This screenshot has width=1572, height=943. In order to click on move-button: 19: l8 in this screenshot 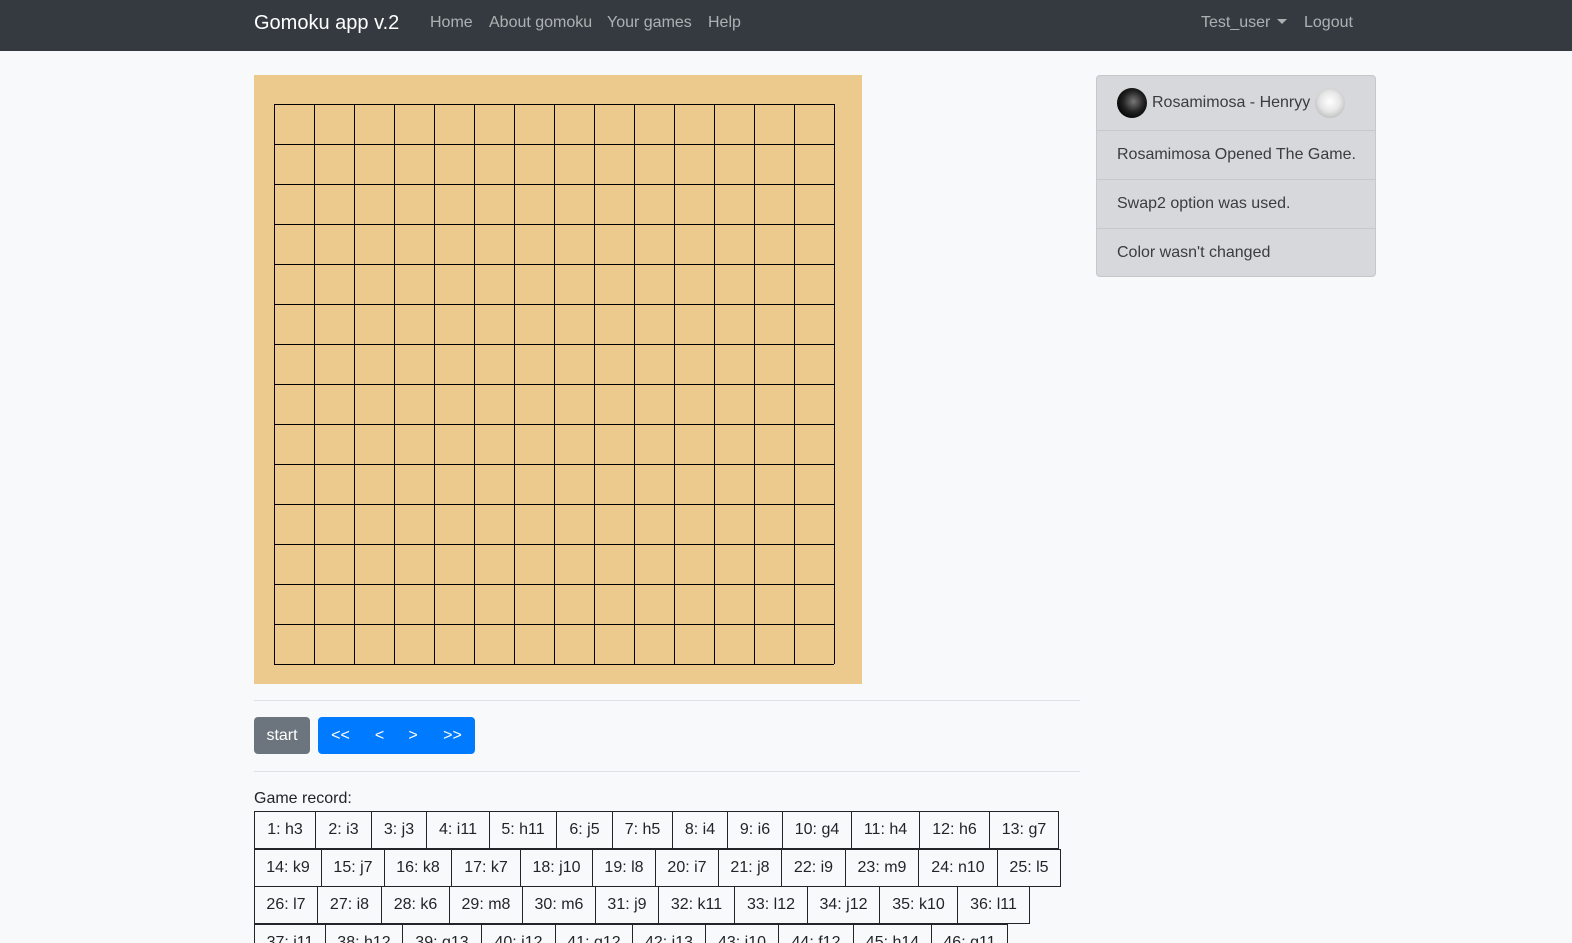, I will do `click(624, 868)`.